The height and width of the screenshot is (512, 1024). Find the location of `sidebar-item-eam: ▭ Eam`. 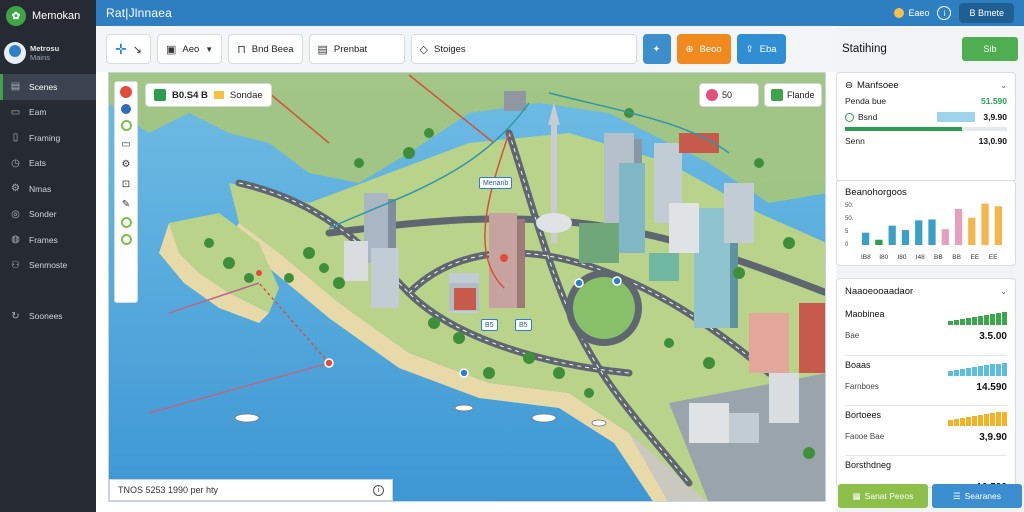

sidebar-item-eam: ▭ Eam is located at coordinates (48, 113).